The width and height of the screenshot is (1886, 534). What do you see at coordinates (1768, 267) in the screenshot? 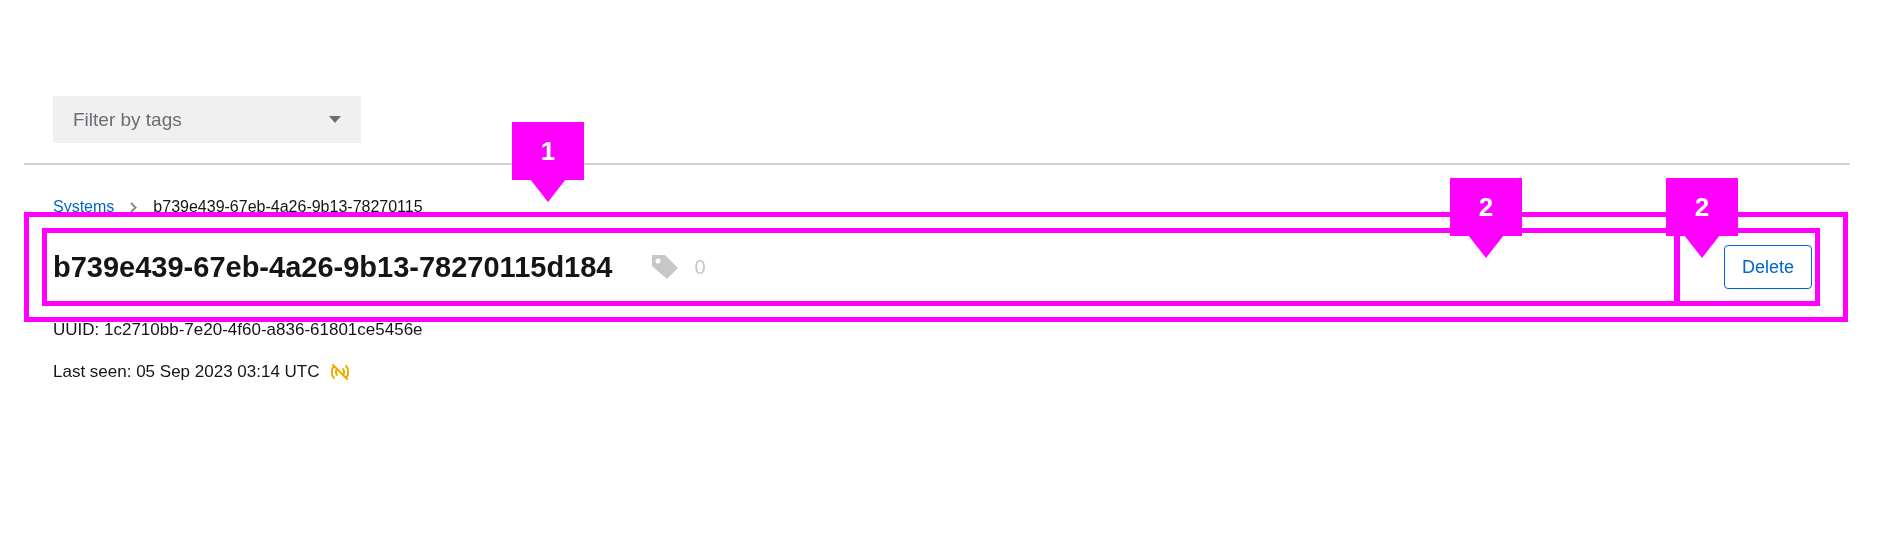
I see `delete-button: Delete` at bounding box center [1768, 267].